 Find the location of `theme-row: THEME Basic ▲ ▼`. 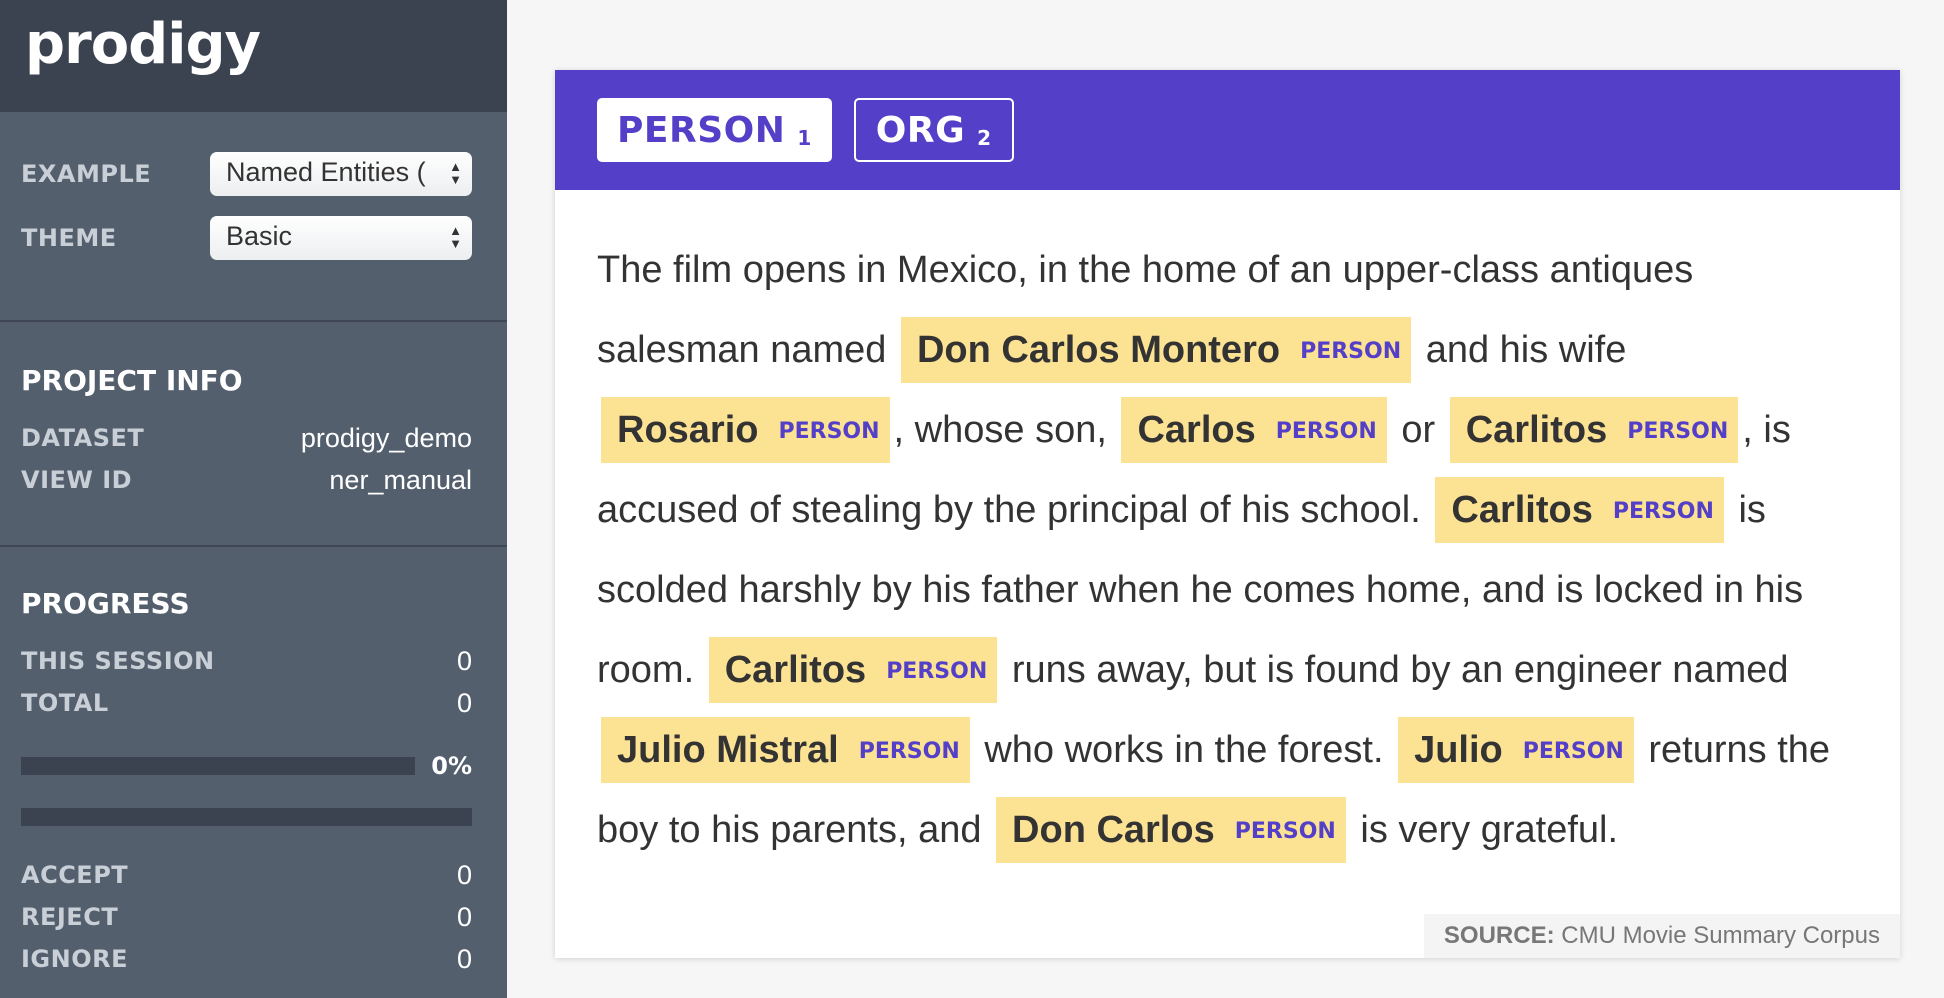

theme-row: THEME Basic ▲ ▼ is located at coordinates (246, 238).